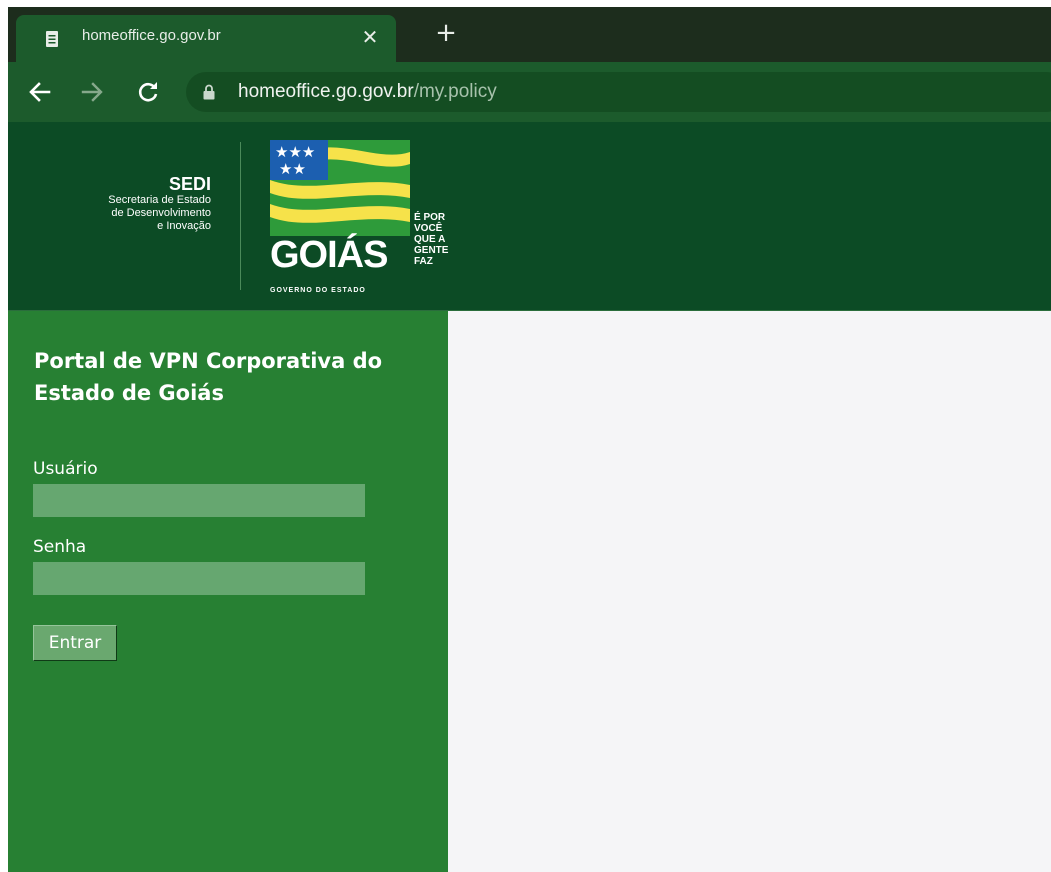 This screenshot has width=1051, height=872. Describe the element at coordinates (423, 261) in the screenshot. I see `slogan-line: FAZ` at that location.